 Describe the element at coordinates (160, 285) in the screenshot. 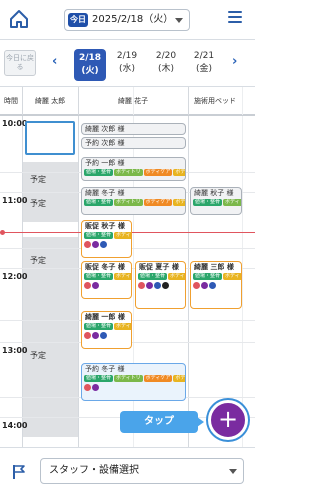

I see `appointment-card: 販促 夏子 様 値場・整骨 ボディ` at that location.